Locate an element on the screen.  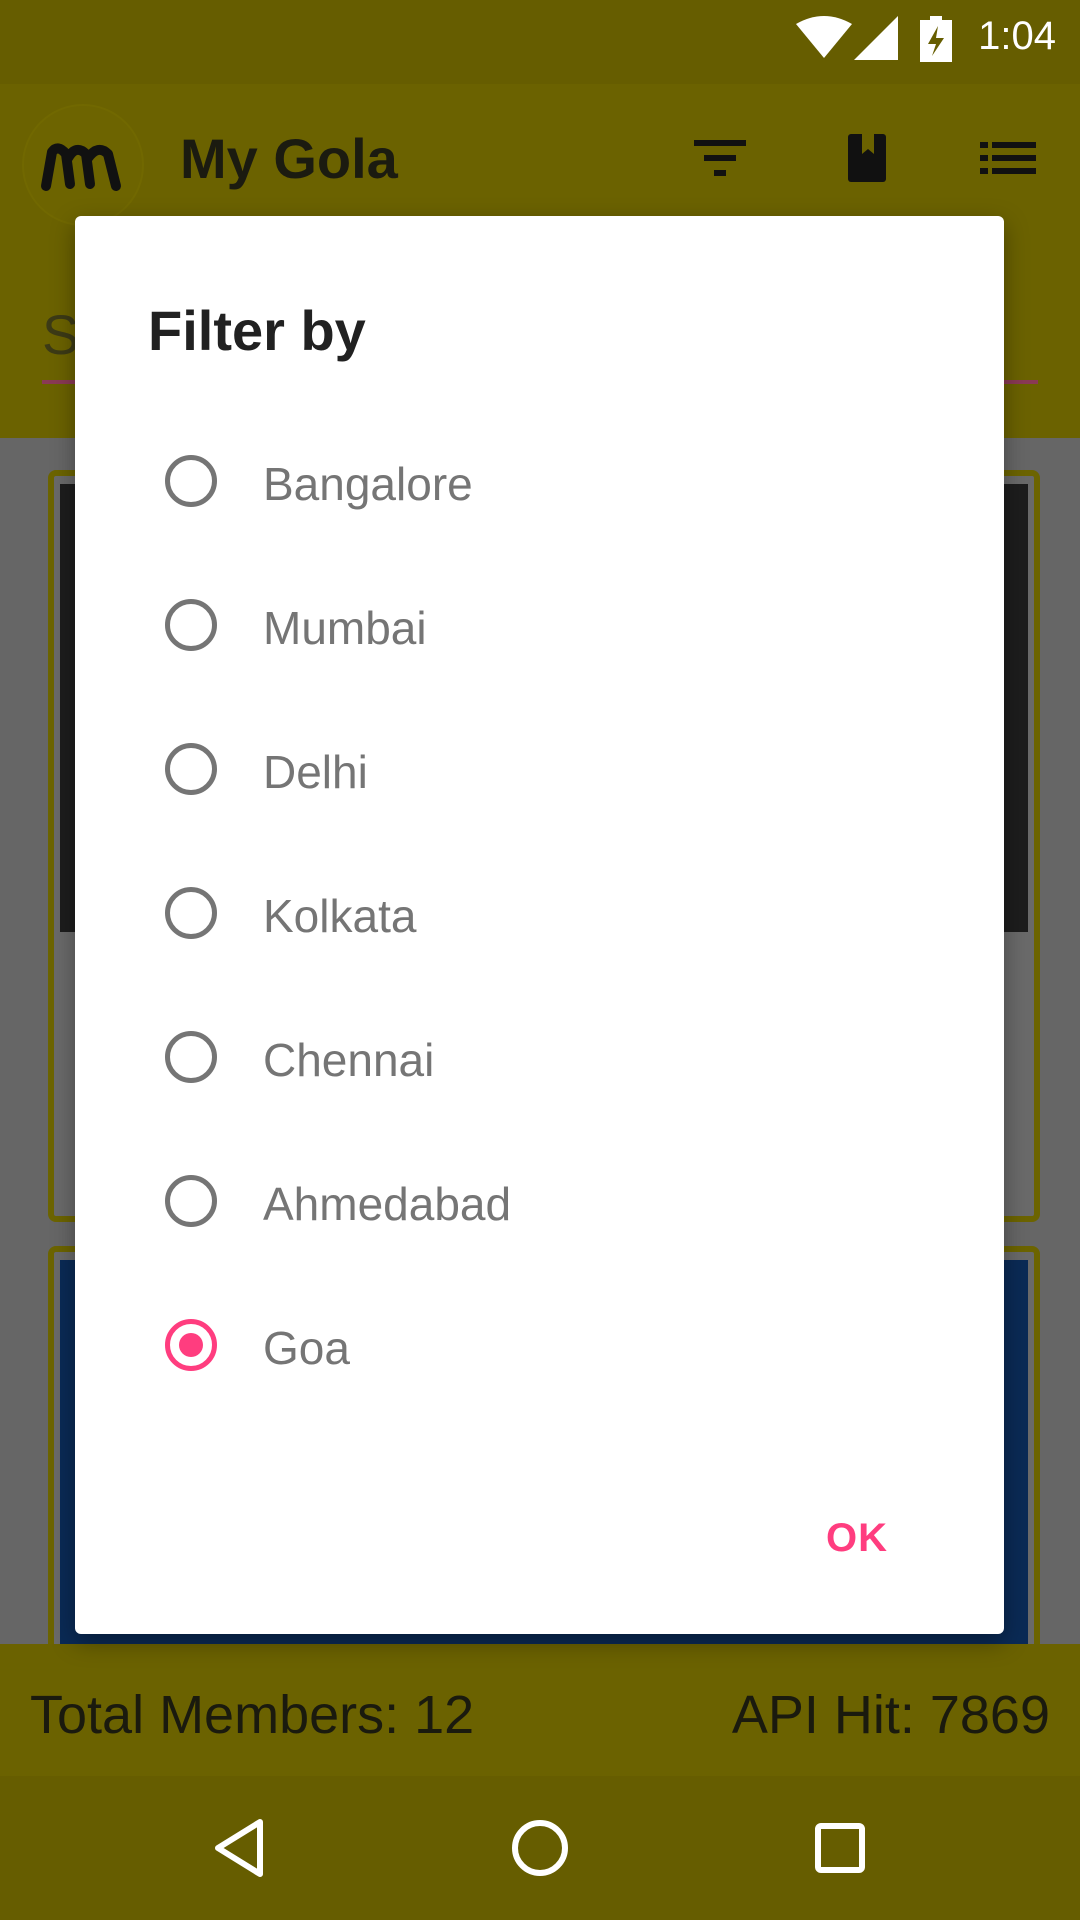
radio-label: Chennai is located at coordinates (349, 1060).